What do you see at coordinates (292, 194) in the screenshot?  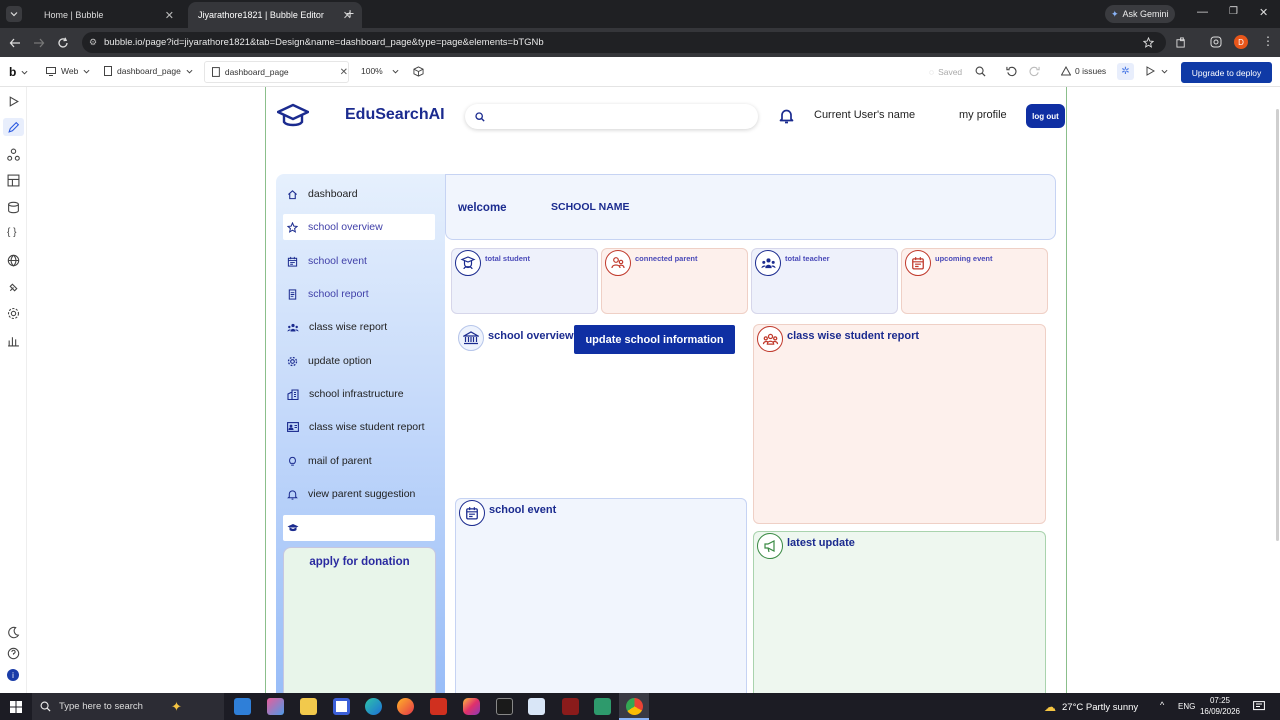 I see `home-icon` at bounding box center [292, 194].